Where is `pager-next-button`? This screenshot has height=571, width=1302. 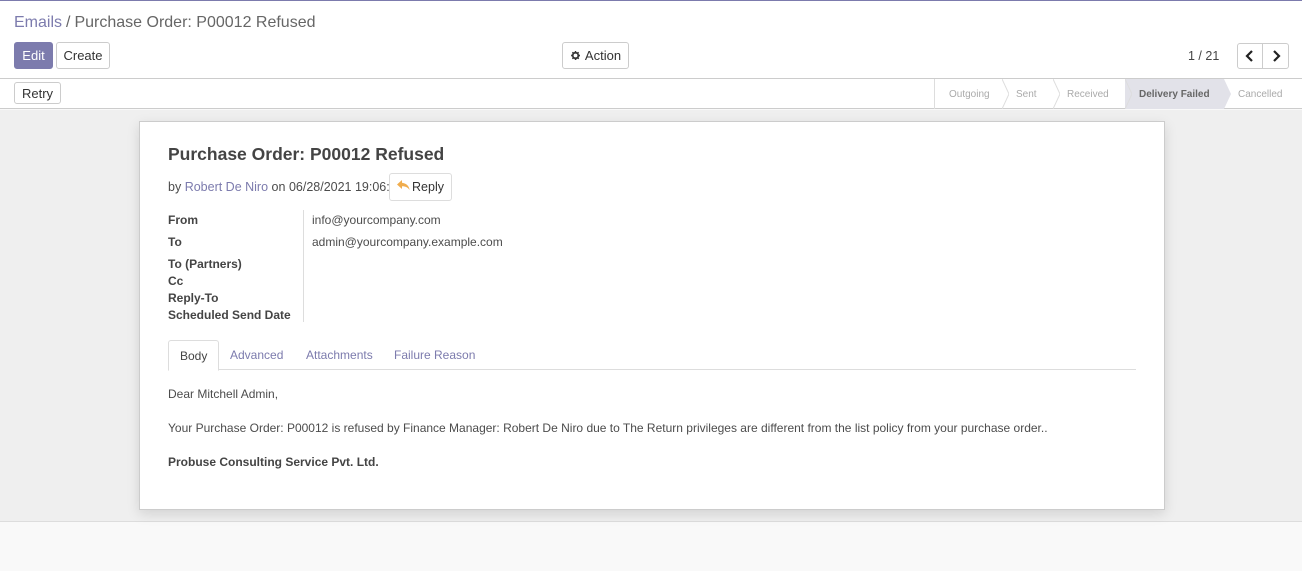 pager-next-button is located at coordinates (1275, 56).